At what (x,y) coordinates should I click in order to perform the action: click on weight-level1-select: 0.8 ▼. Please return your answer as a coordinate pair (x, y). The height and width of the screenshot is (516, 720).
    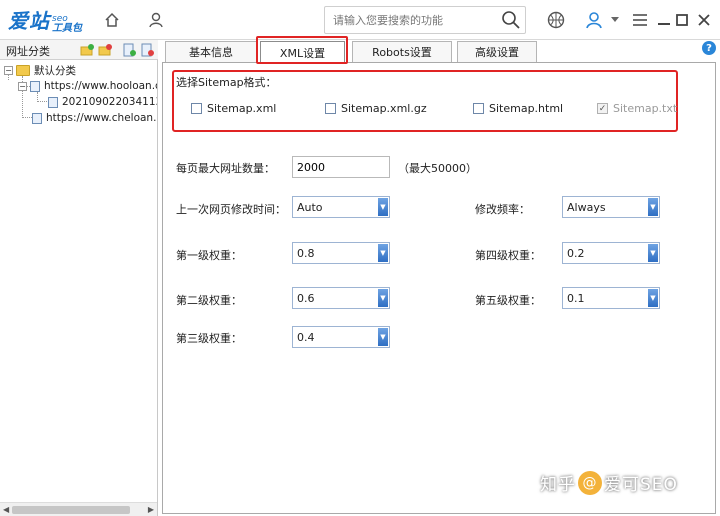
    Looking at the image, I should click on (341, 253).